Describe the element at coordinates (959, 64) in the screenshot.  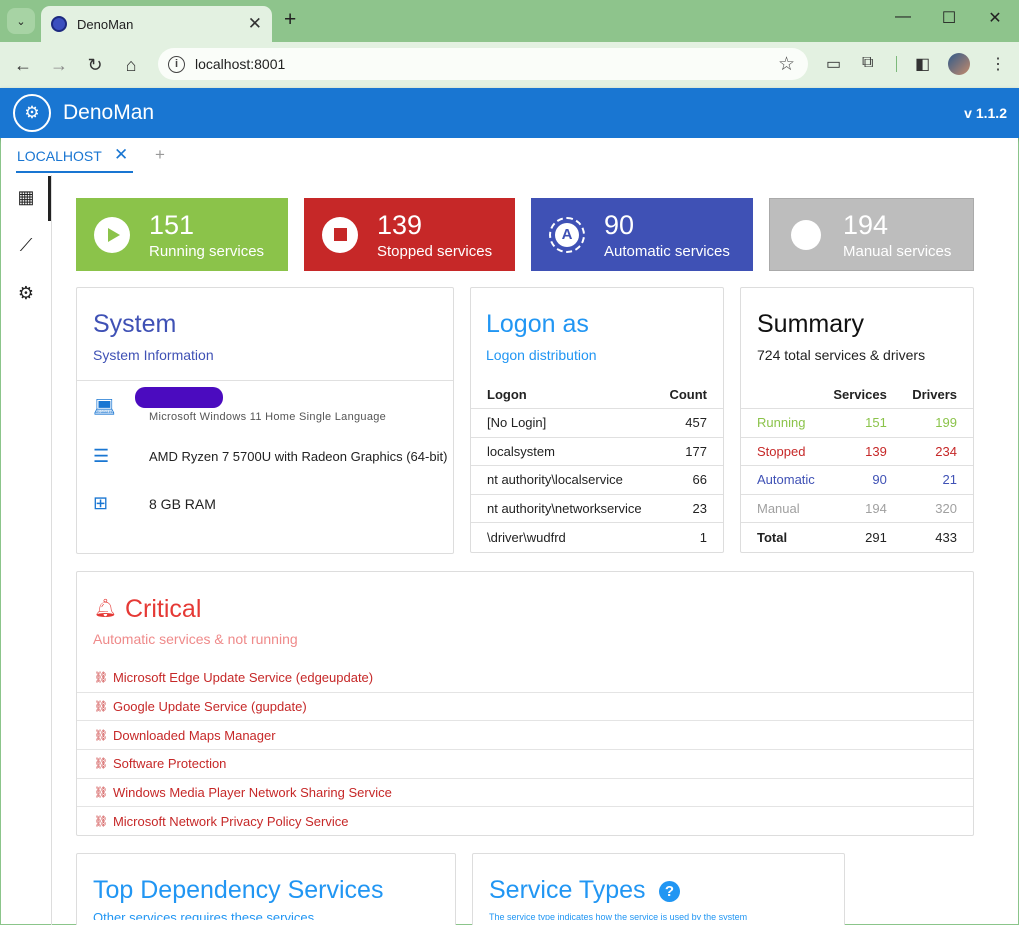
I see `profile-avatar` at that location.